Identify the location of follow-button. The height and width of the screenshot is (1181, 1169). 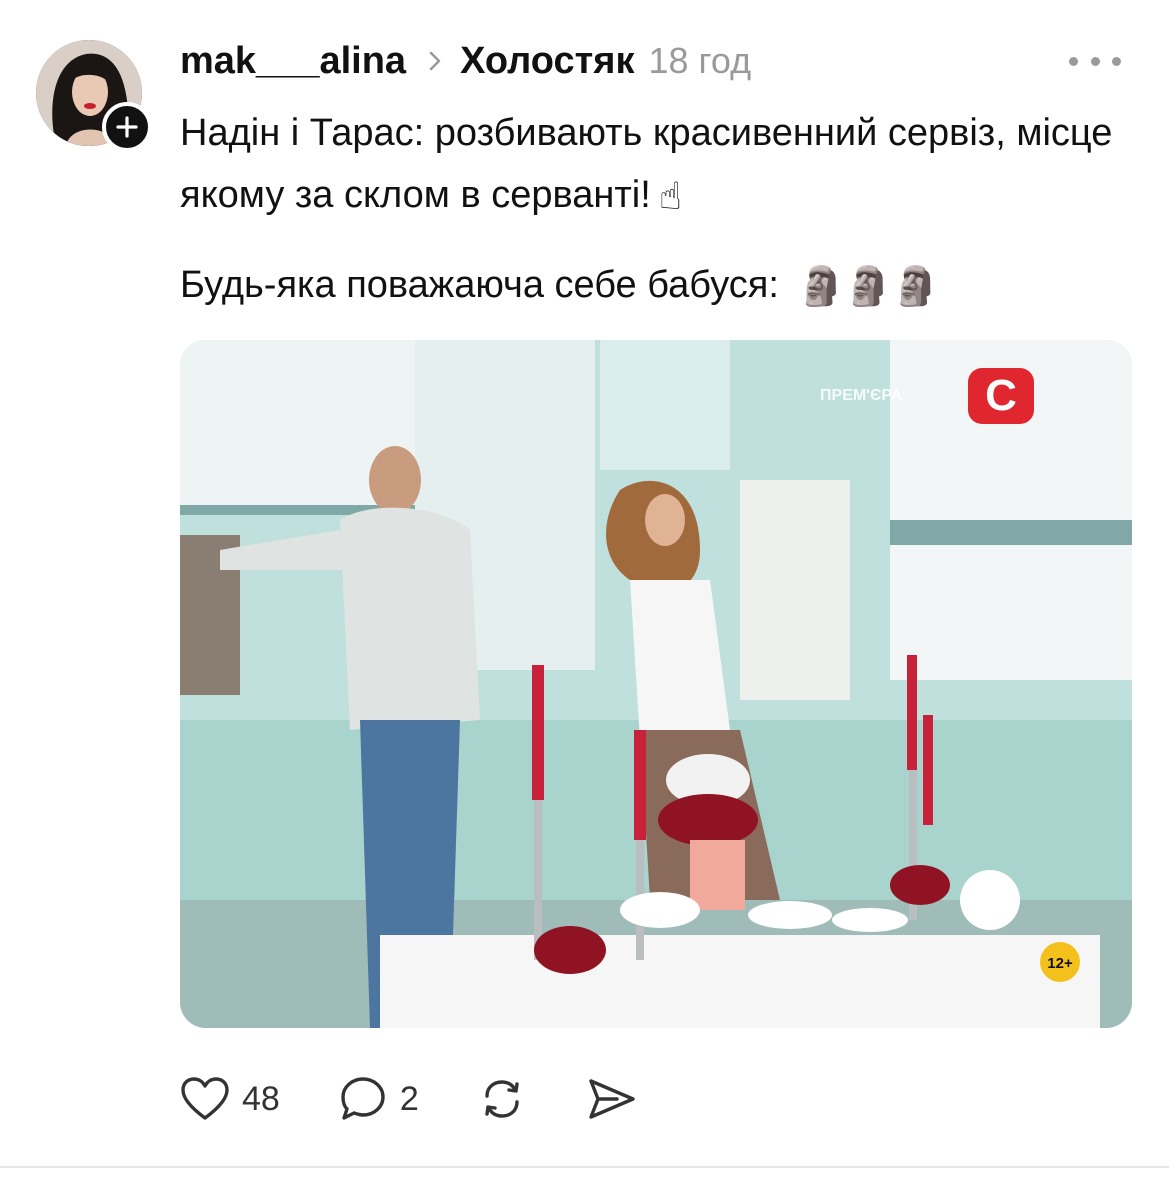
(127, 127).